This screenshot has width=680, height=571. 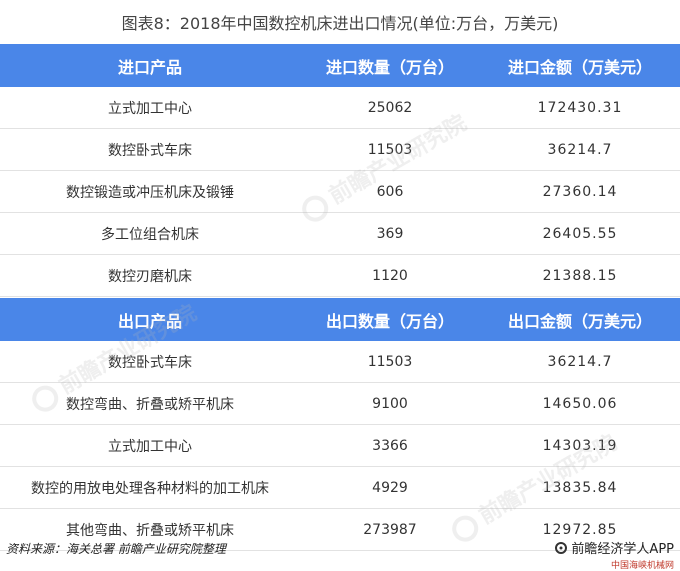 I want to click on product-cell: 数控刃磨机床, so click(x=150, y=276).